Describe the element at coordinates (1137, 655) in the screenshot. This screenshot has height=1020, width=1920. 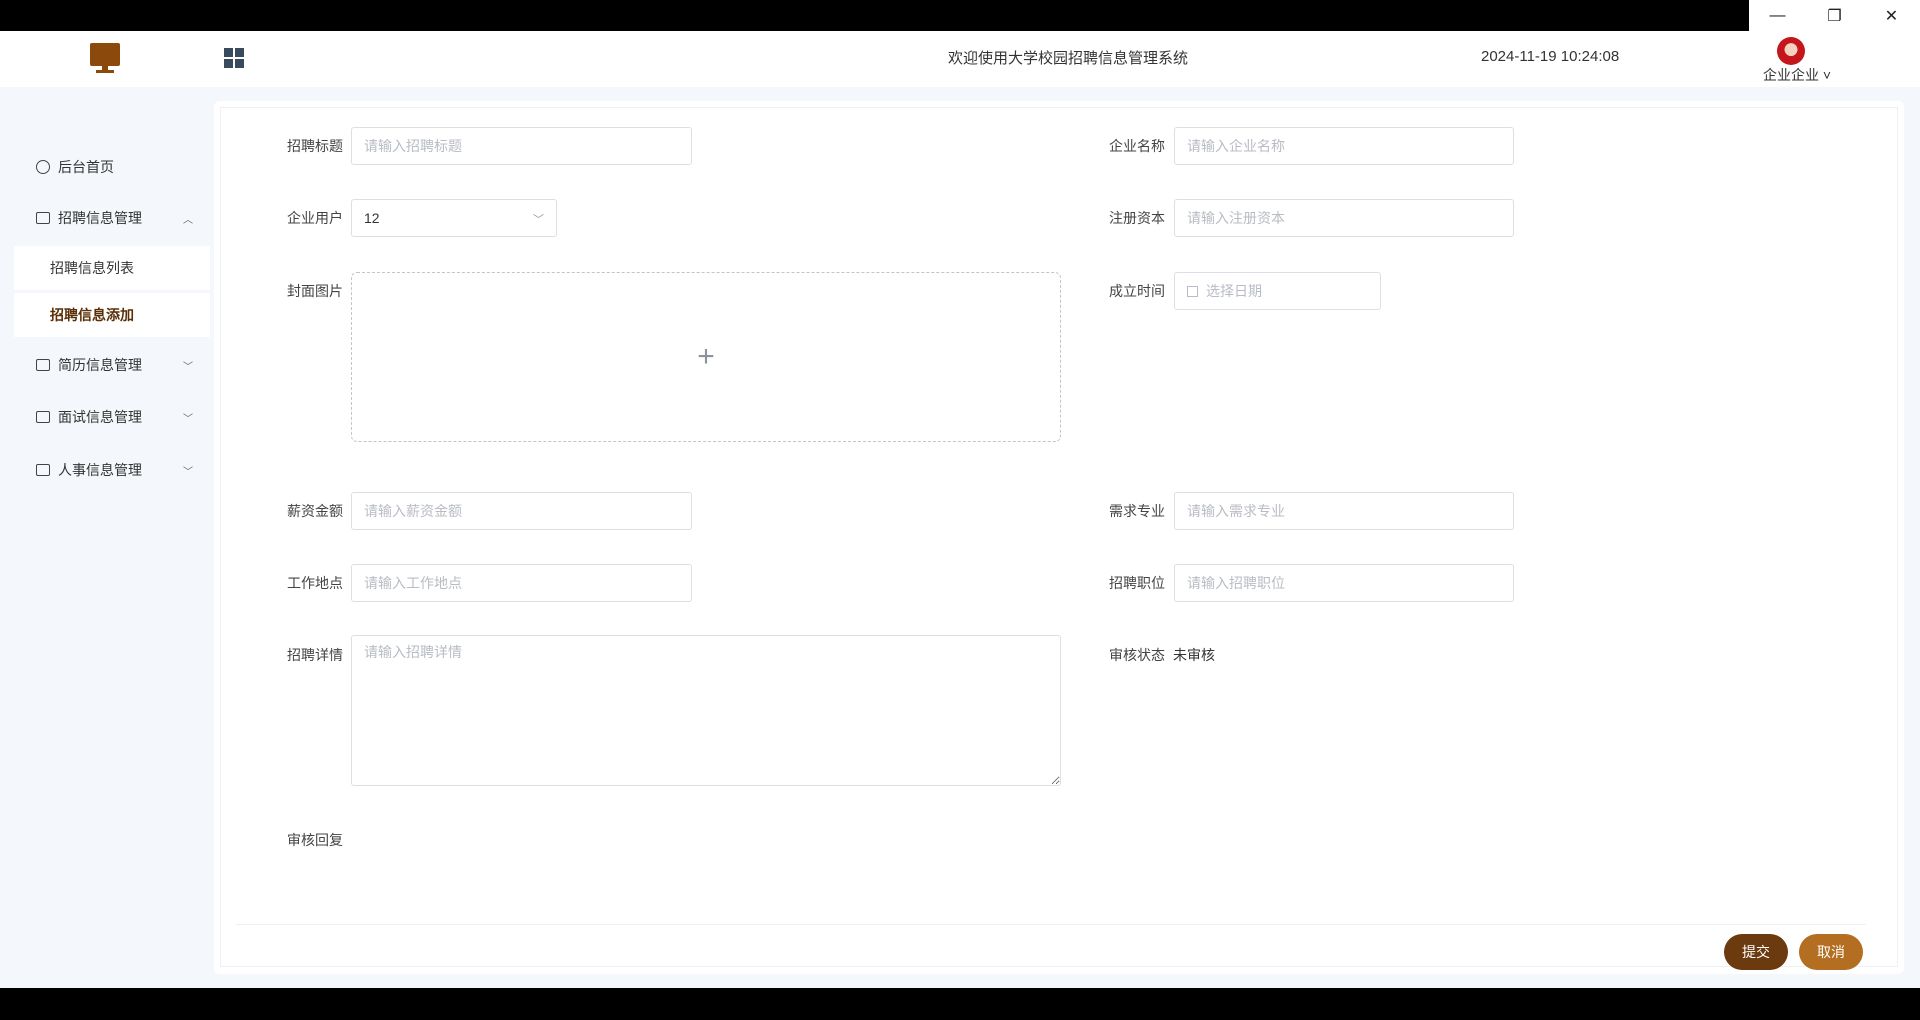
I see `status-label: 审核状态` at that location.